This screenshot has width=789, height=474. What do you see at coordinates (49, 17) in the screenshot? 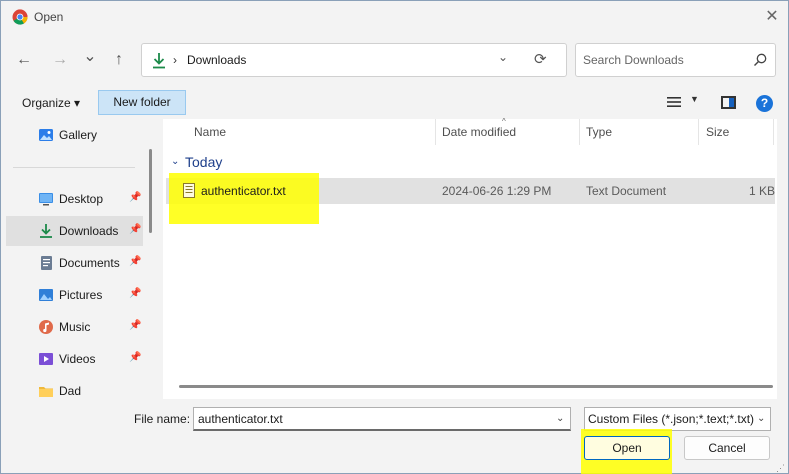
I see `window-title: Open` at bounding box center [49, 17].